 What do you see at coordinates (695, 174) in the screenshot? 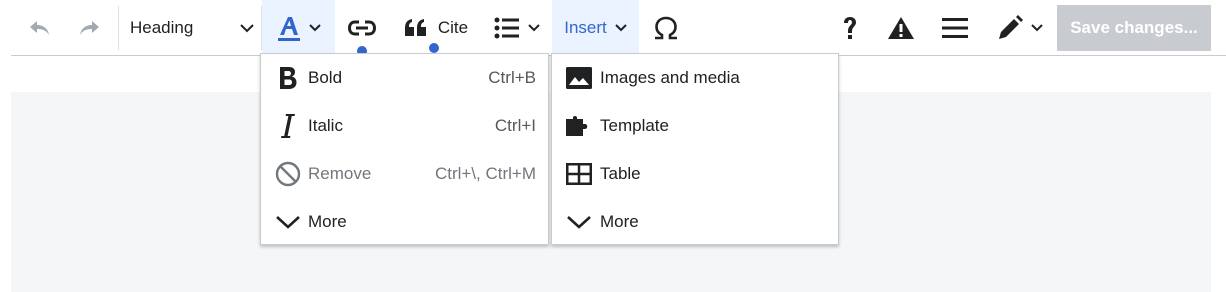
I see `menu-item-table: Table` at bounding box center [695, 174].